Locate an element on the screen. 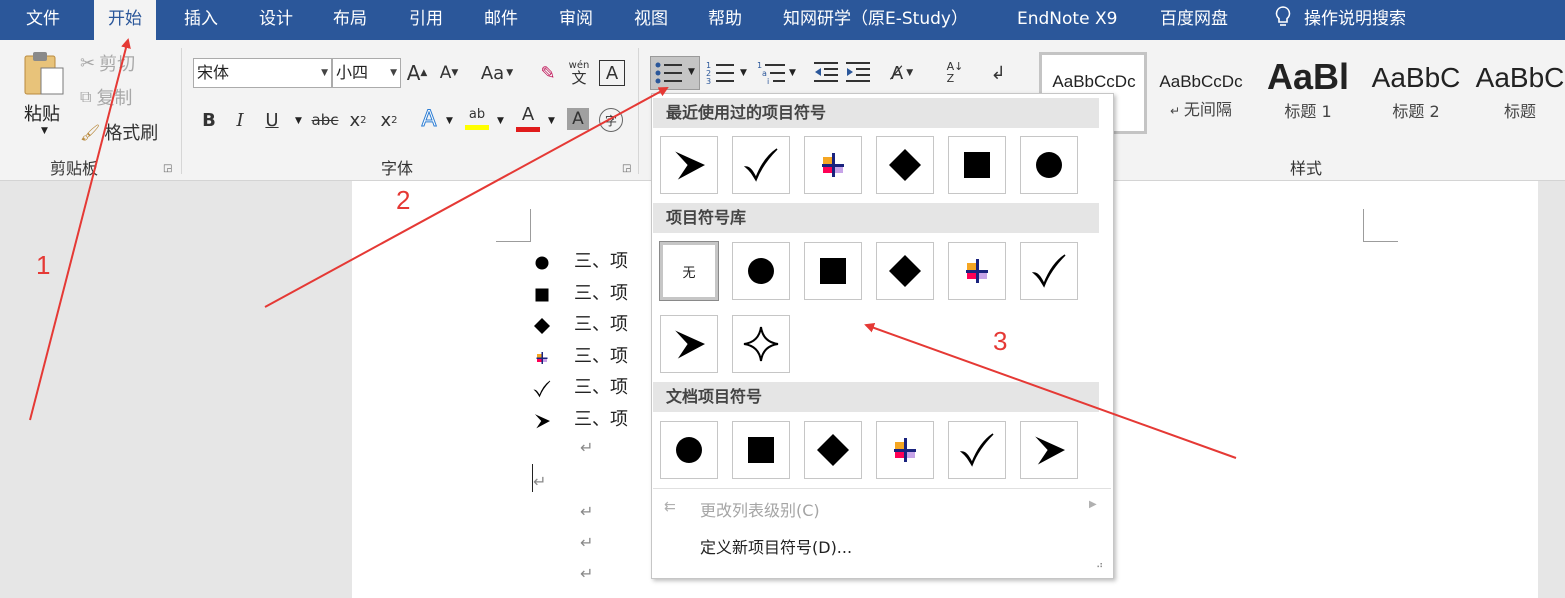 This screenshot has height=598, width=1565. colorcross-bullet-icon is located at coordinates (833, 165).